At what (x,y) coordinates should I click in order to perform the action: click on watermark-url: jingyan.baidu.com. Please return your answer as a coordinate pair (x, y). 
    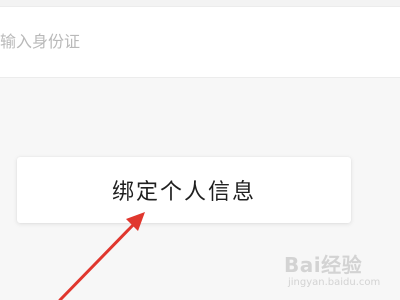
    Looking at the image, I should click on (334, 282).